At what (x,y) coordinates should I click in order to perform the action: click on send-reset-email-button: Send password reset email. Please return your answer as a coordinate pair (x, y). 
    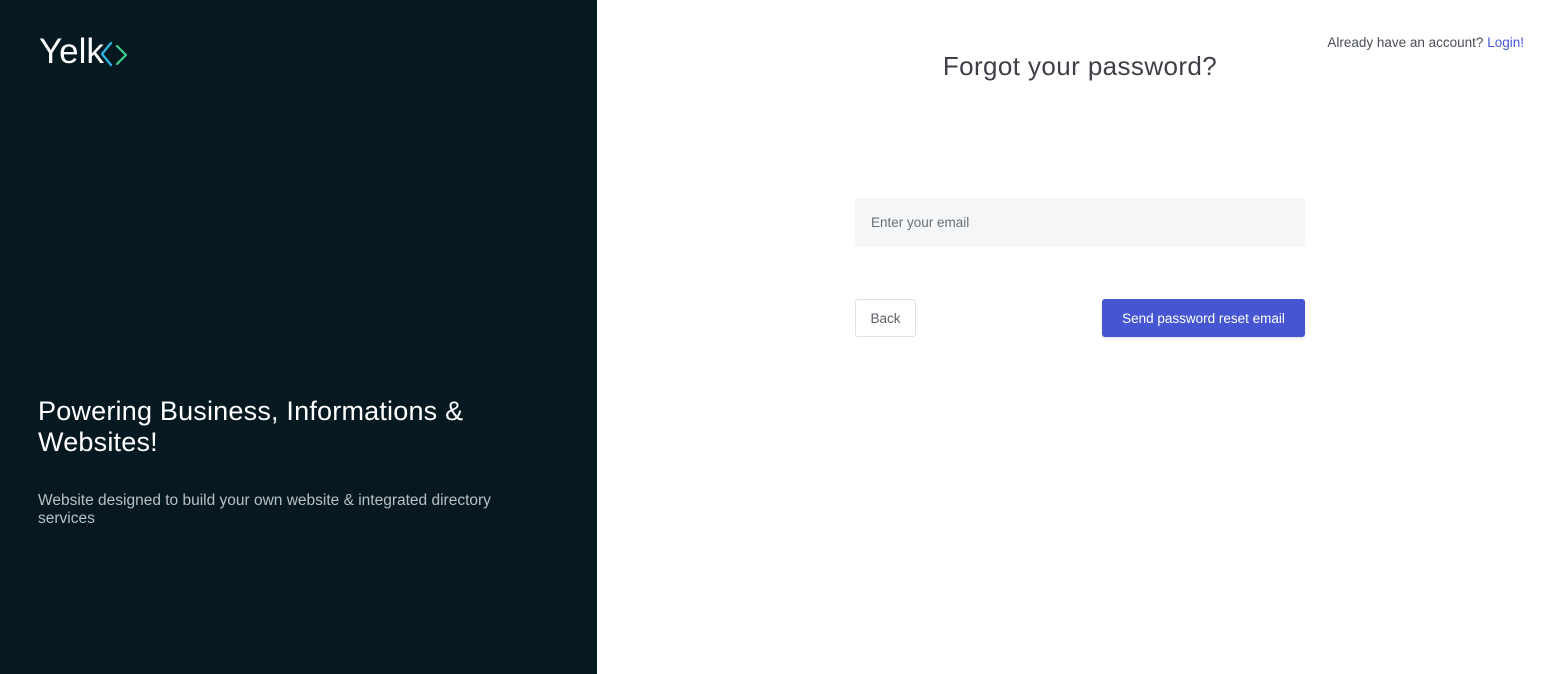
    Looking at the image, I should click on (1203, 318).